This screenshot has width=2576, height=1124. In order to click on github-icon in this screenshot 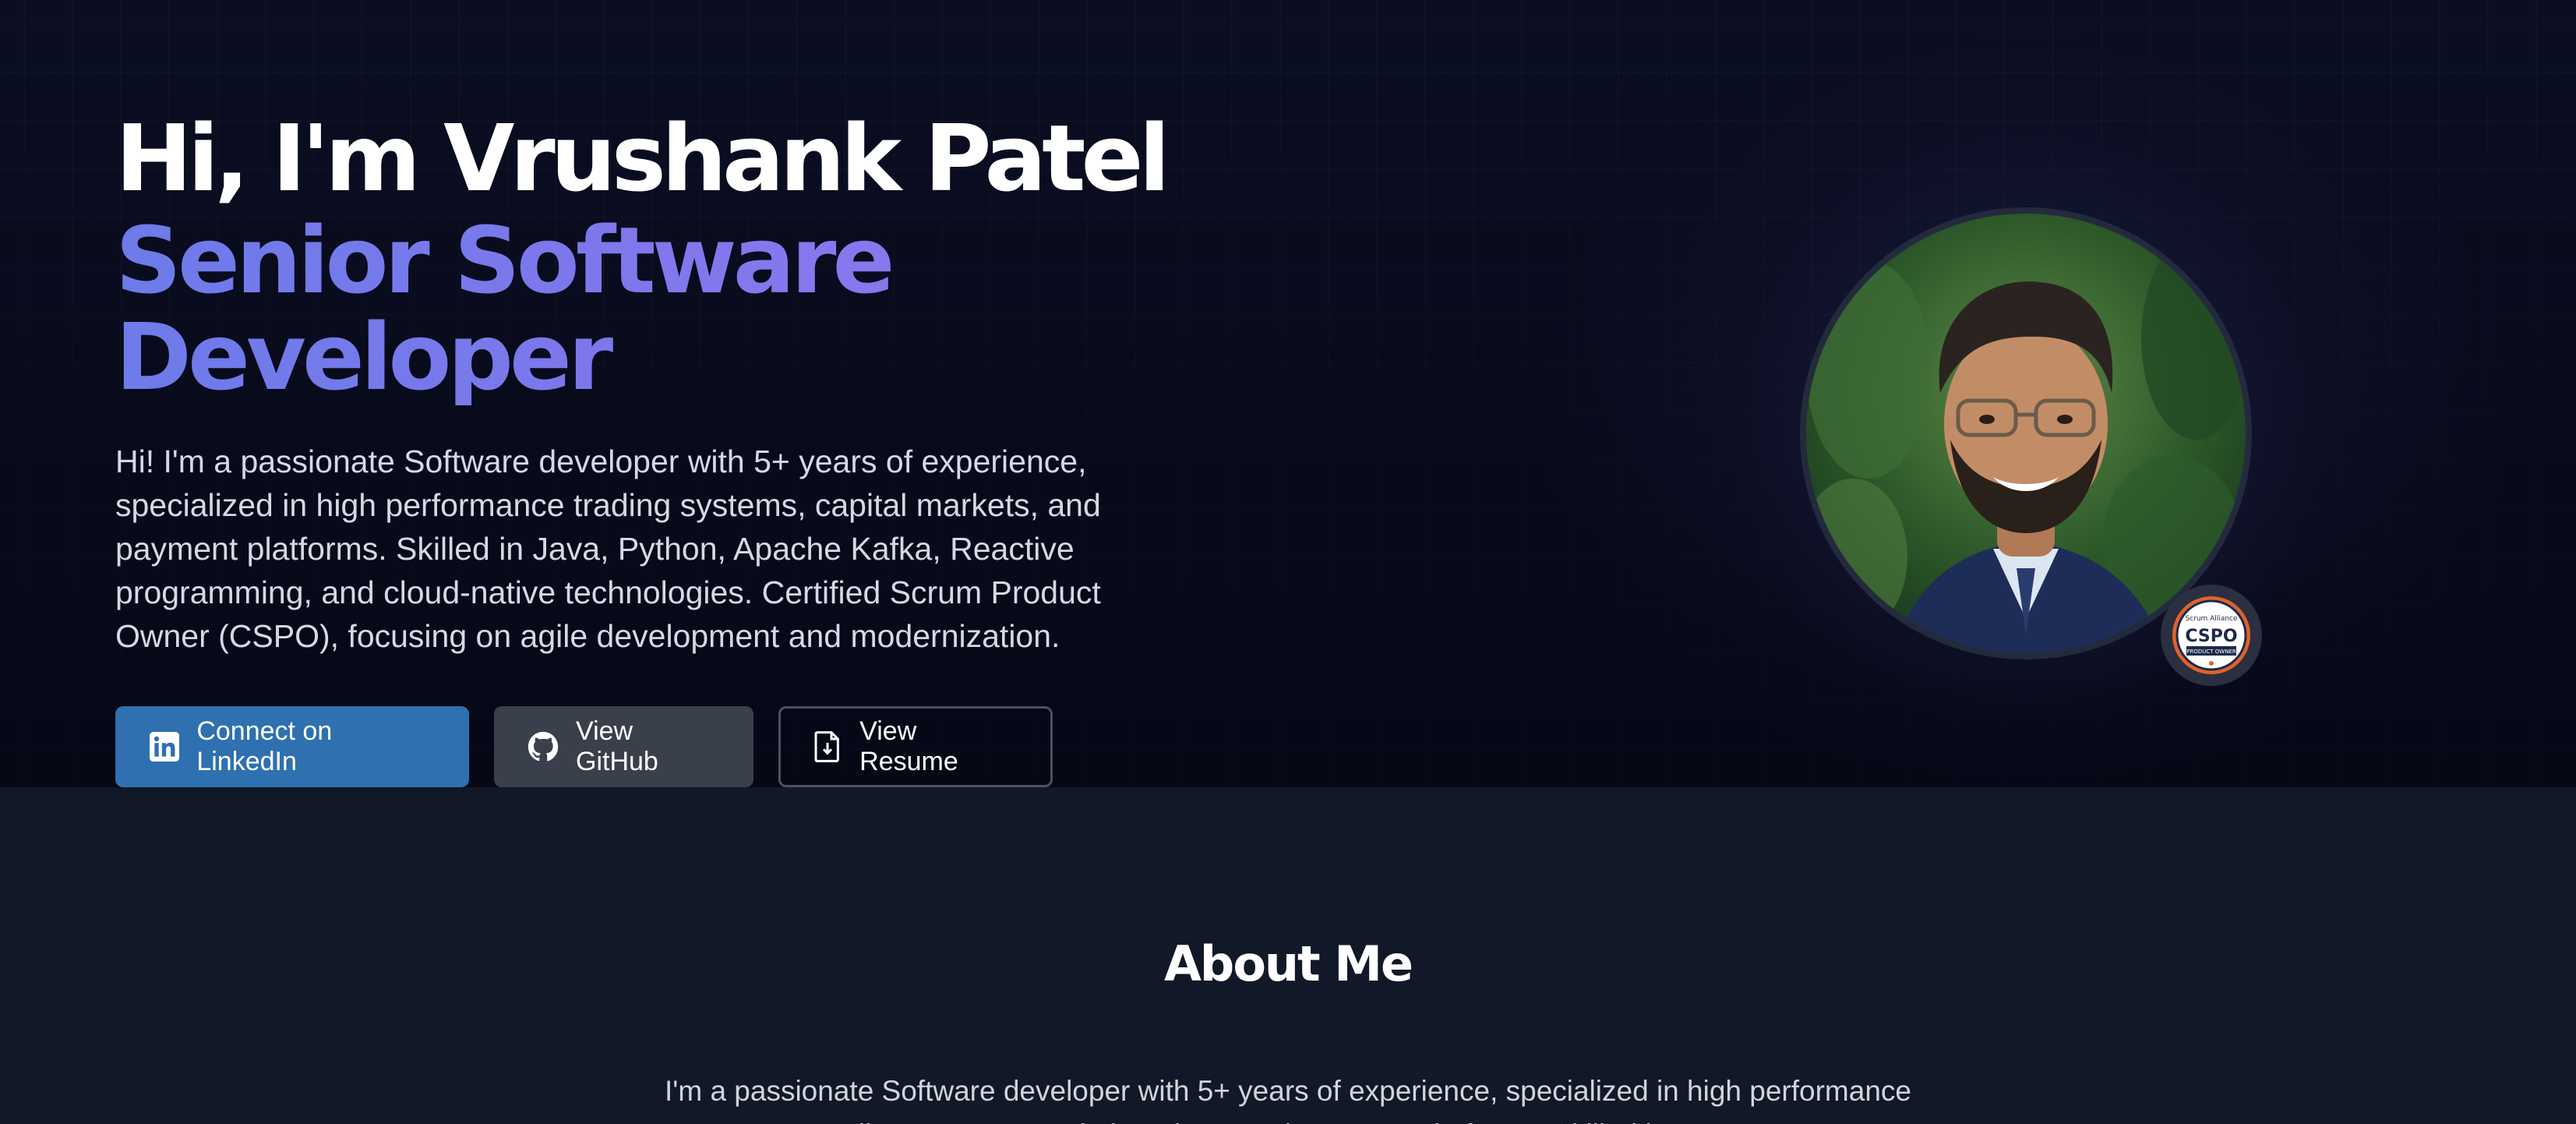, I will do `click(543, 746)`.